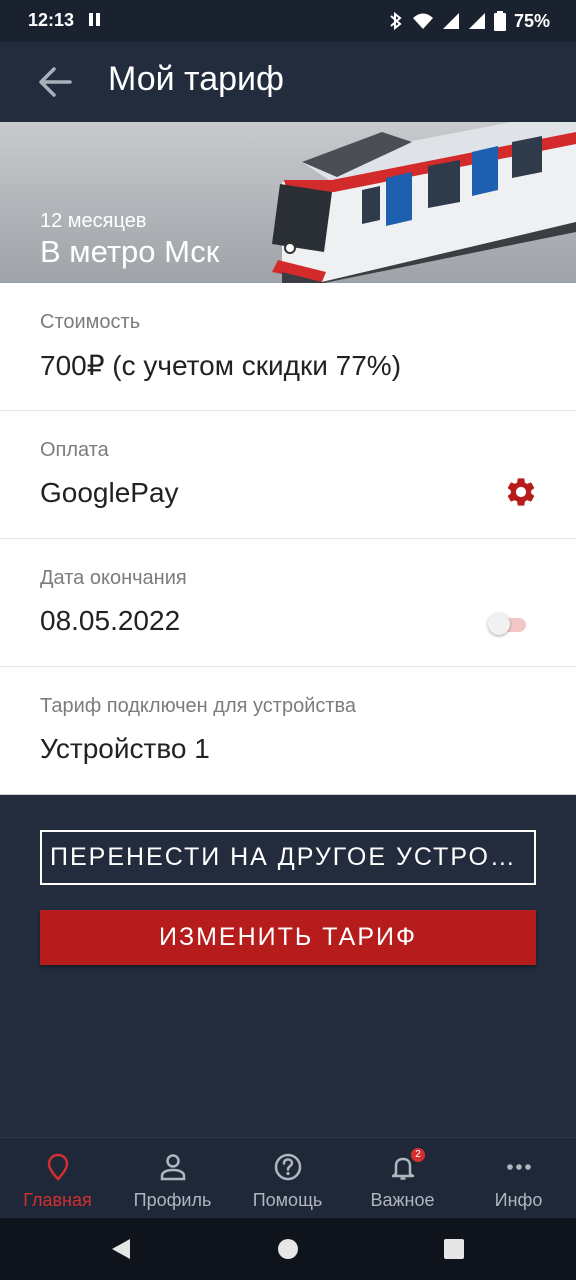 The image size is (576, 1280). I want to click on payment-label: Оплата, so click(74, 450).